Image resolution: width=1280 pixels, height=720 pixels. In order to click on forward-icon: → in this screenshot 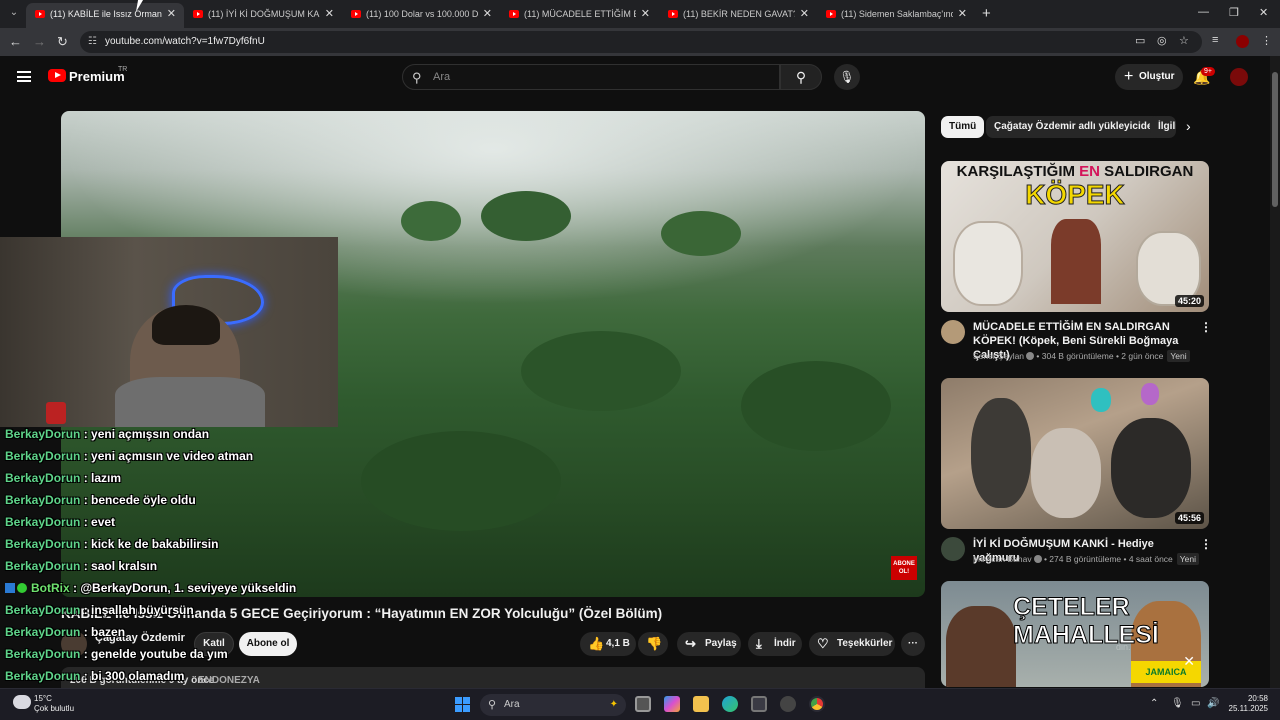, I will do `click(39, 41)`.